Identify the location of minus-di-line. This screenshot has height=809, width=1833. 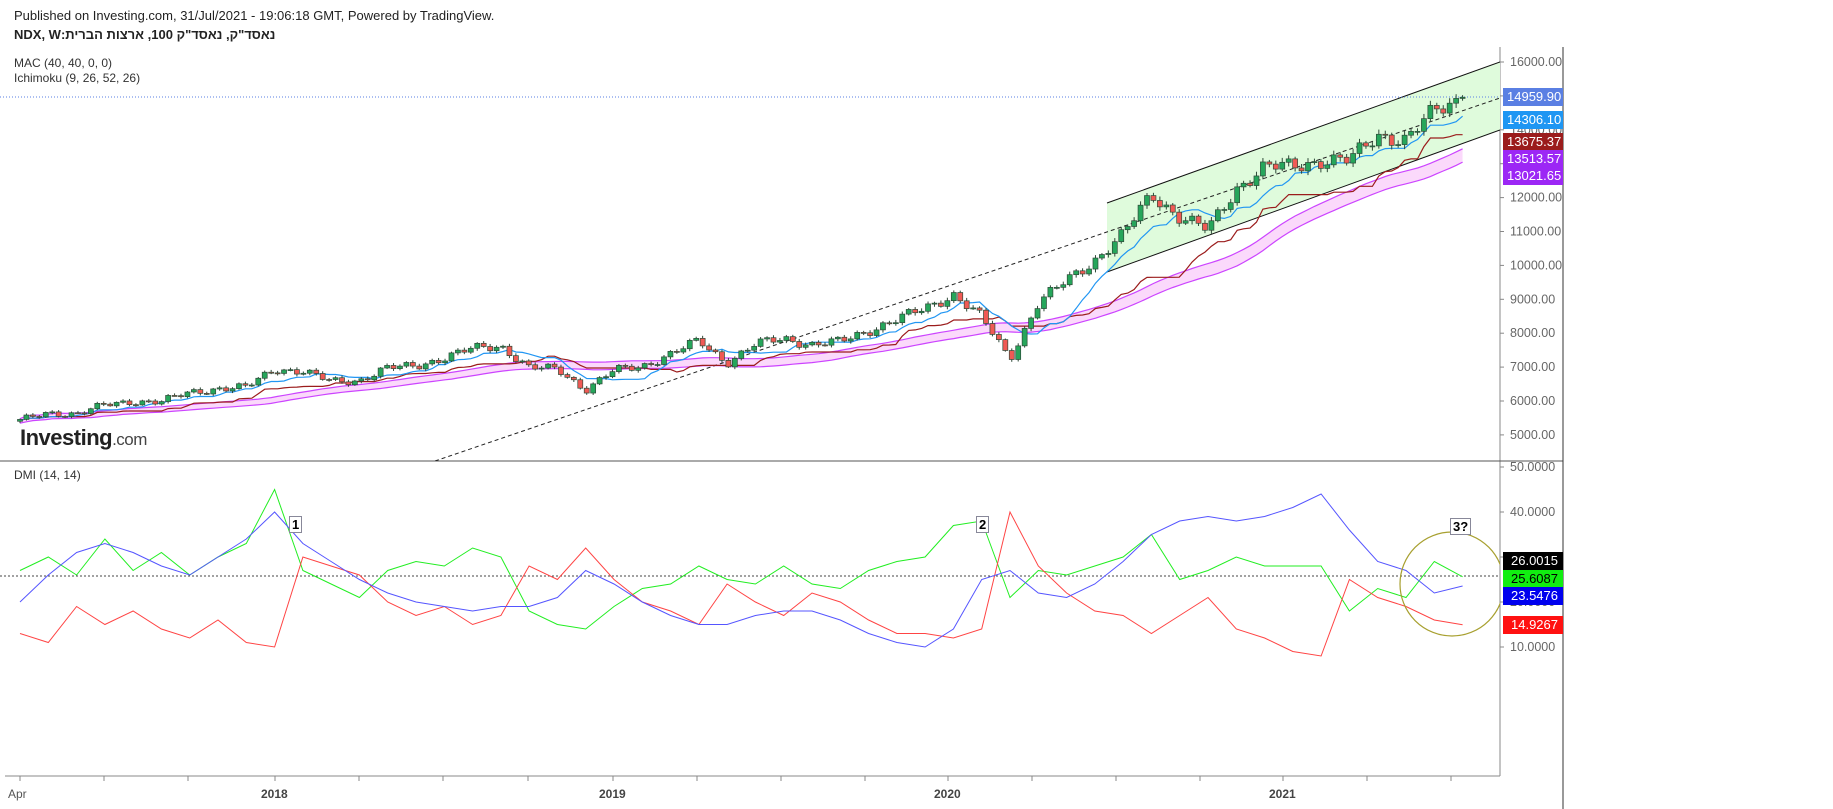
(741, 583).